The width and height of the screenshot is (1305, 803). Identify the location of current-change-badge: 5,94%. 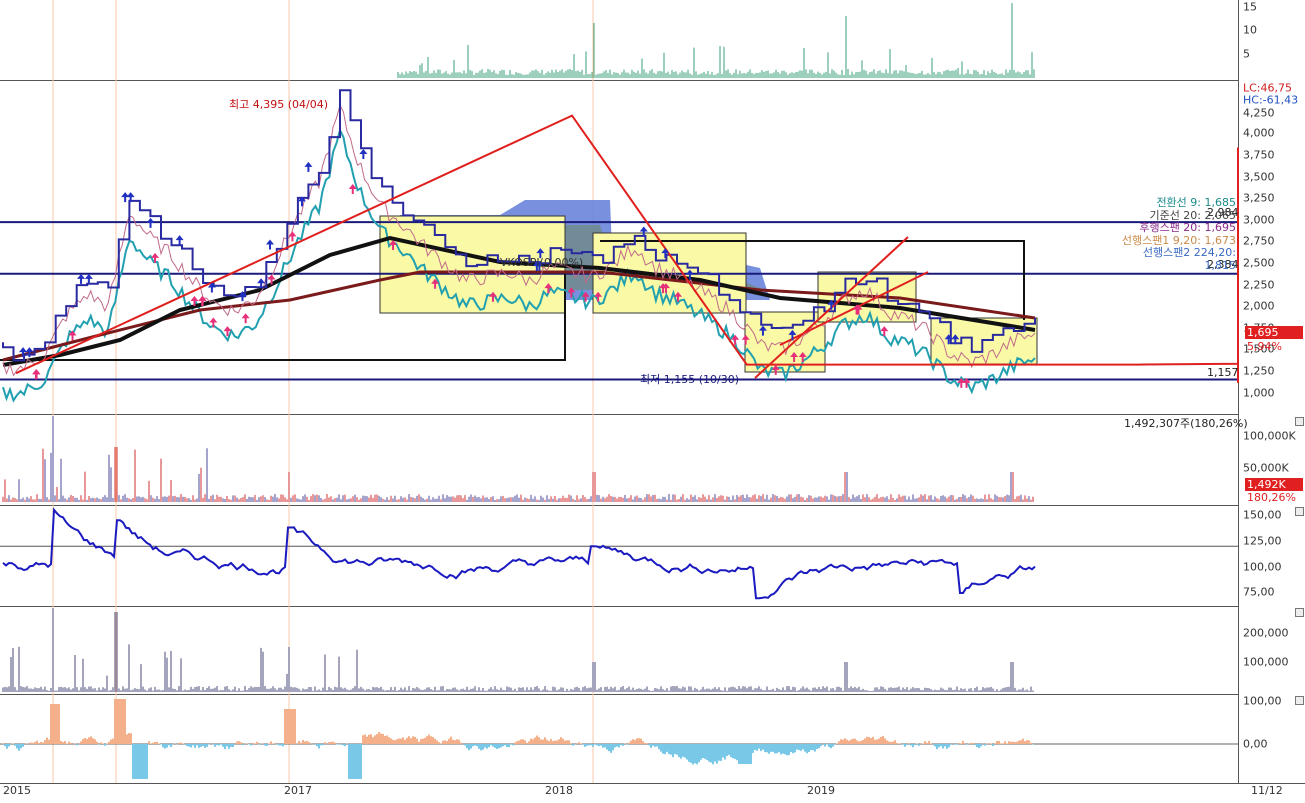
(1264, 346).